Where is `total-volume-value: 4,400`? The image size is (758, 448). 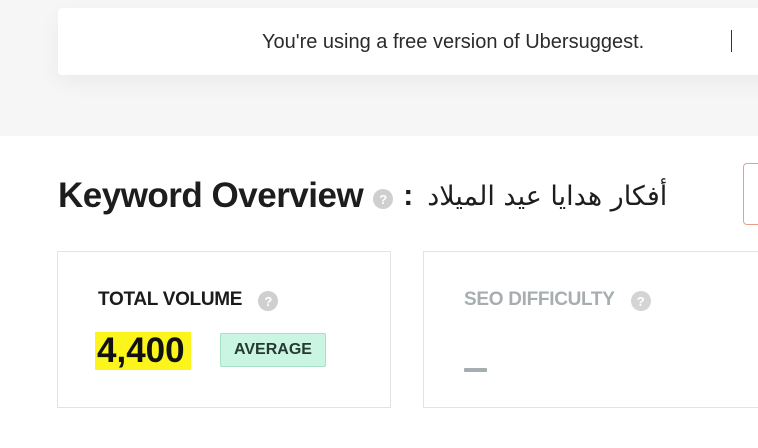
total-volume-value: 4,400 is located at coordinates (143, 351).